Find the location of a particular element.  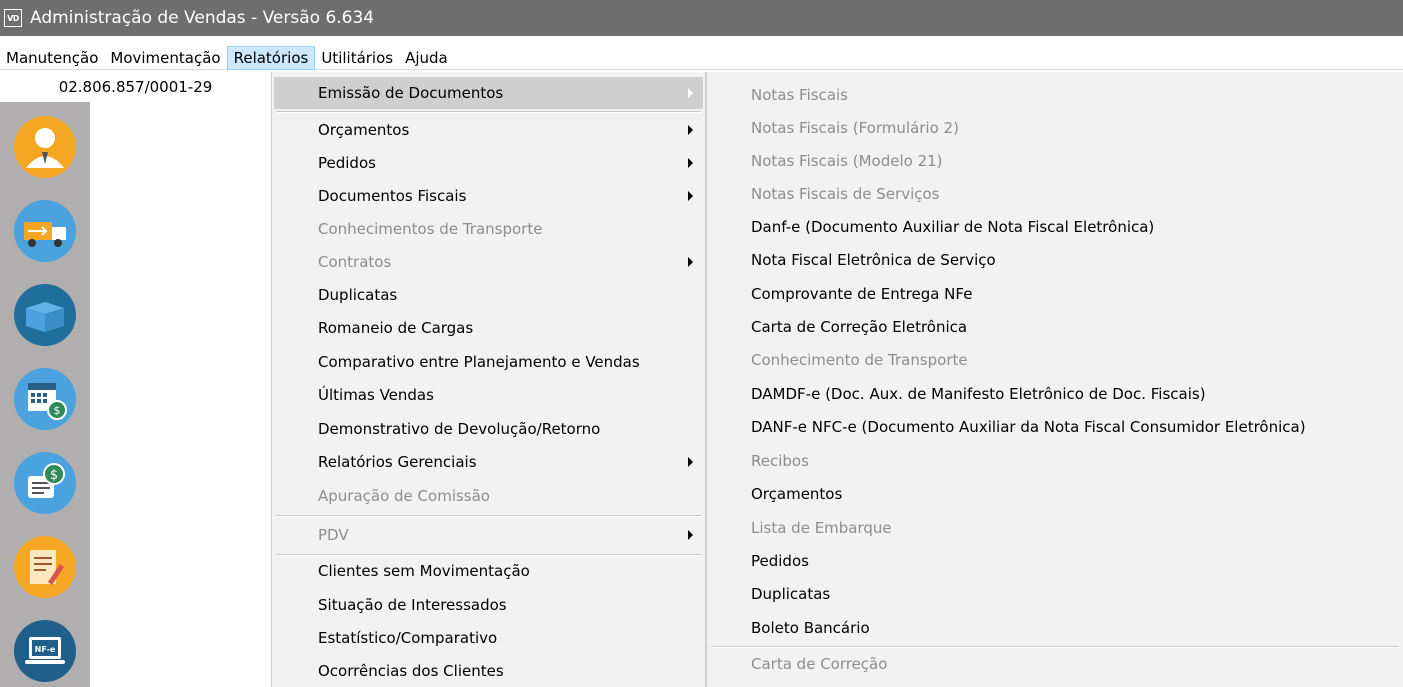

menu-utilitarios: Utilitários is located at coordinates (357, 58).